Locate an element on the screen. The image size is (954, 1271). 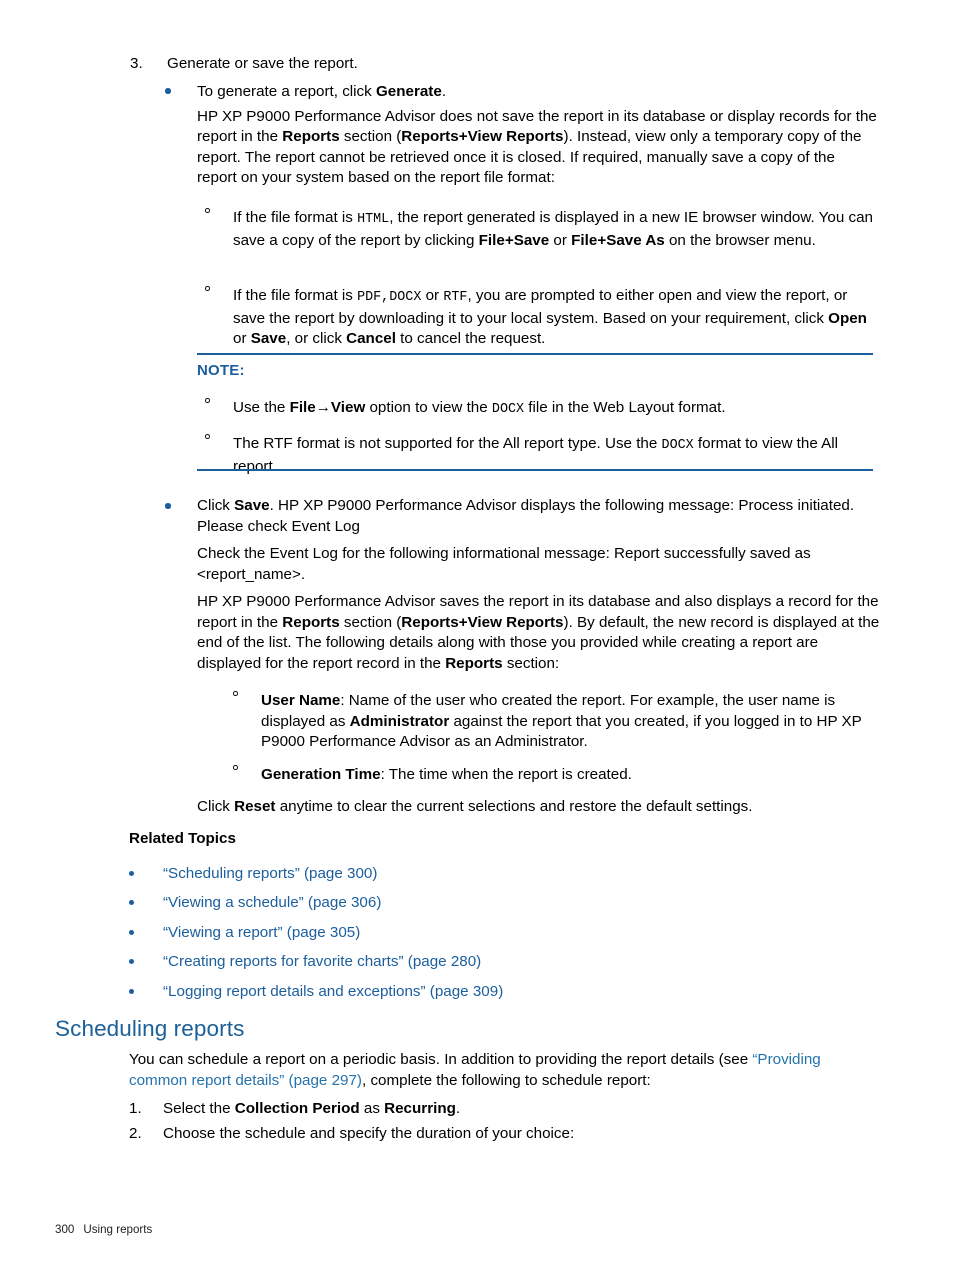
related-topic-item: “Scheduling reports” (page 300) is located at coordinates (499, 874).